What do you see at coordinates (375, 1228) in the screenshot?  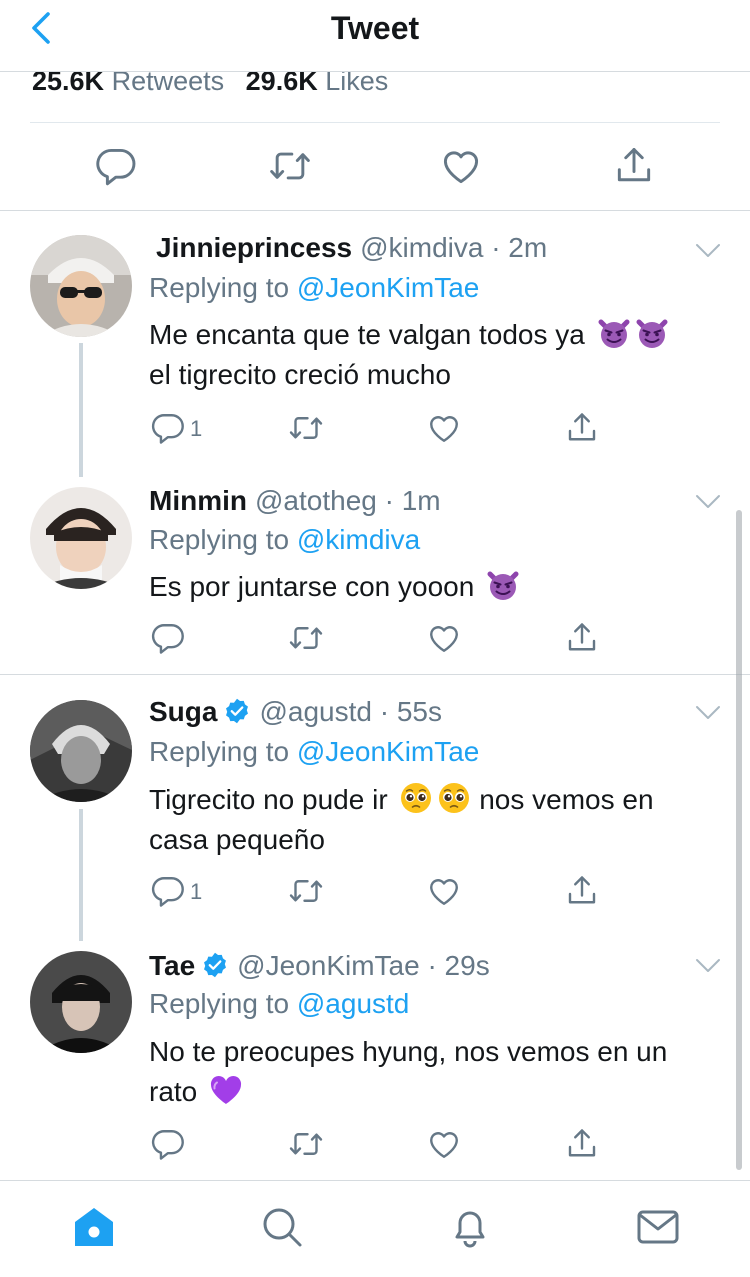 I see `bottom-tab-bar` at bounding box center [375, 1228].